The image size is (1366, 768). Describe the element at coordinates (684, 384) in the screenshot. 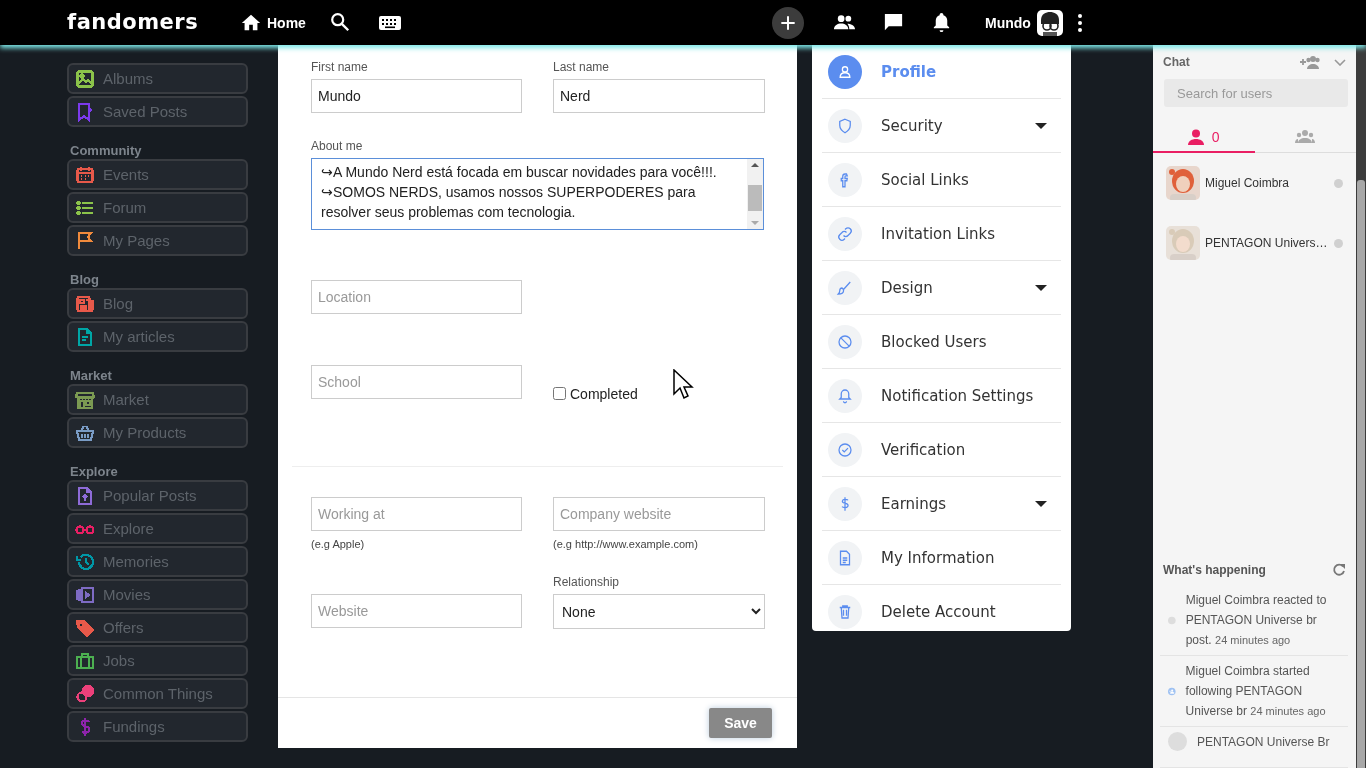

I see `pointer-icon` at that location.